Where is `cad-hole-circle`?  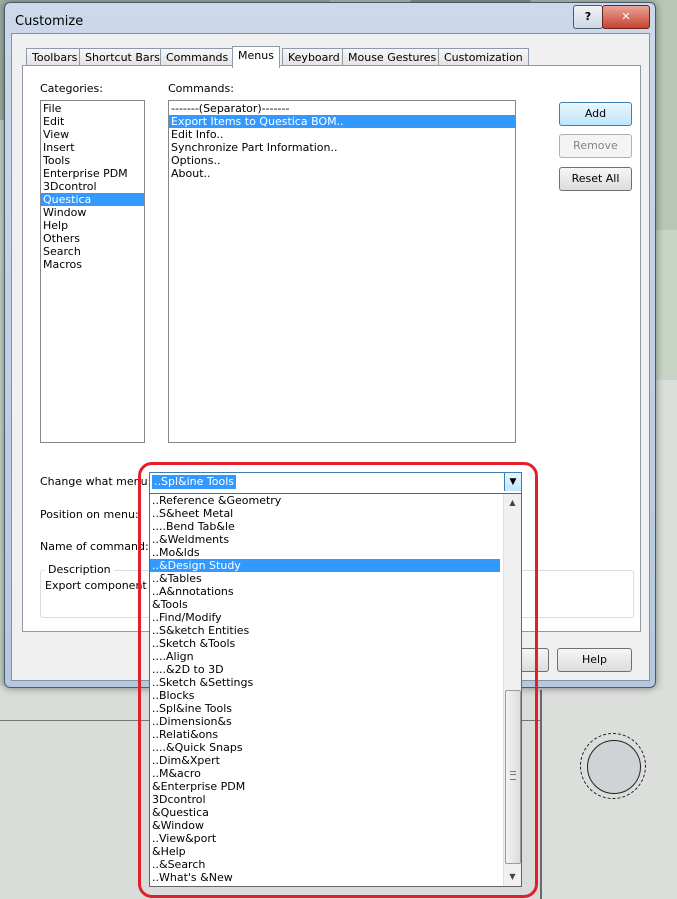
cad-hole-circle is located at coordinates (613, 766).